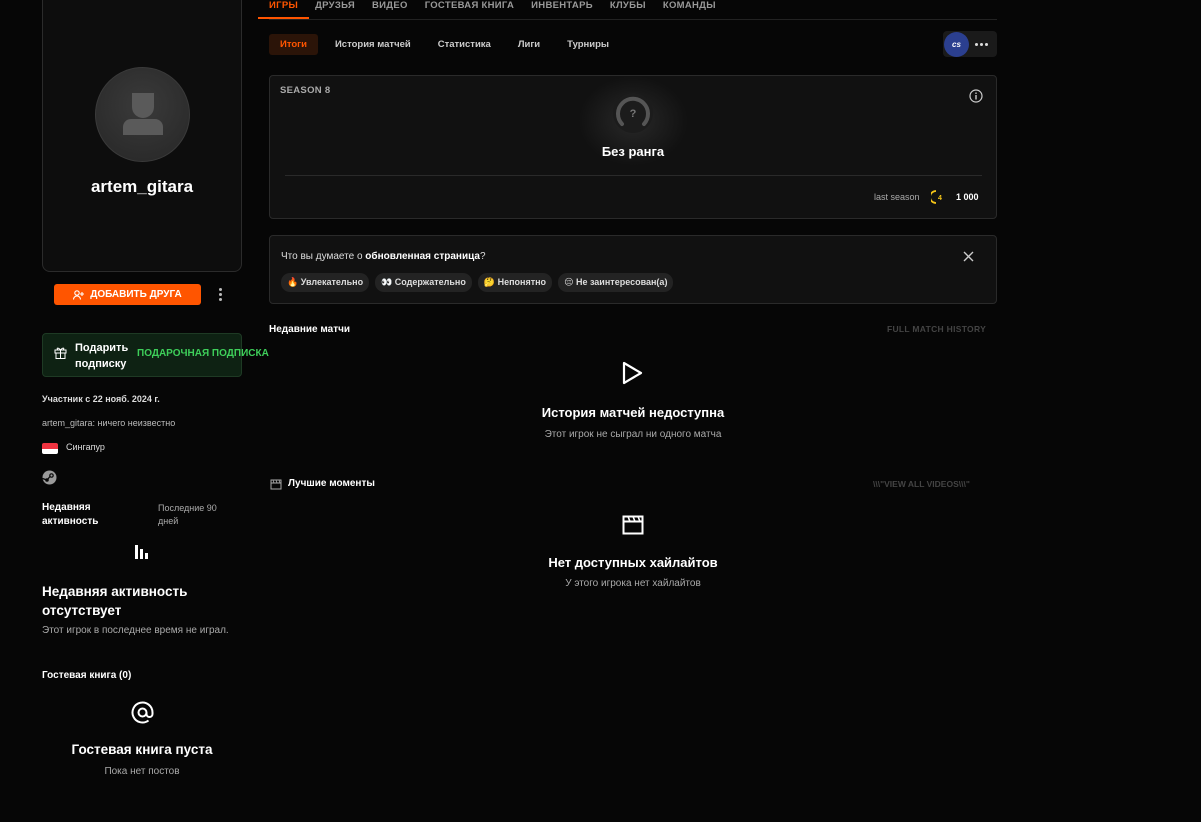  I want to click on tab-videos: ВИДЕО, so click(390, 9).